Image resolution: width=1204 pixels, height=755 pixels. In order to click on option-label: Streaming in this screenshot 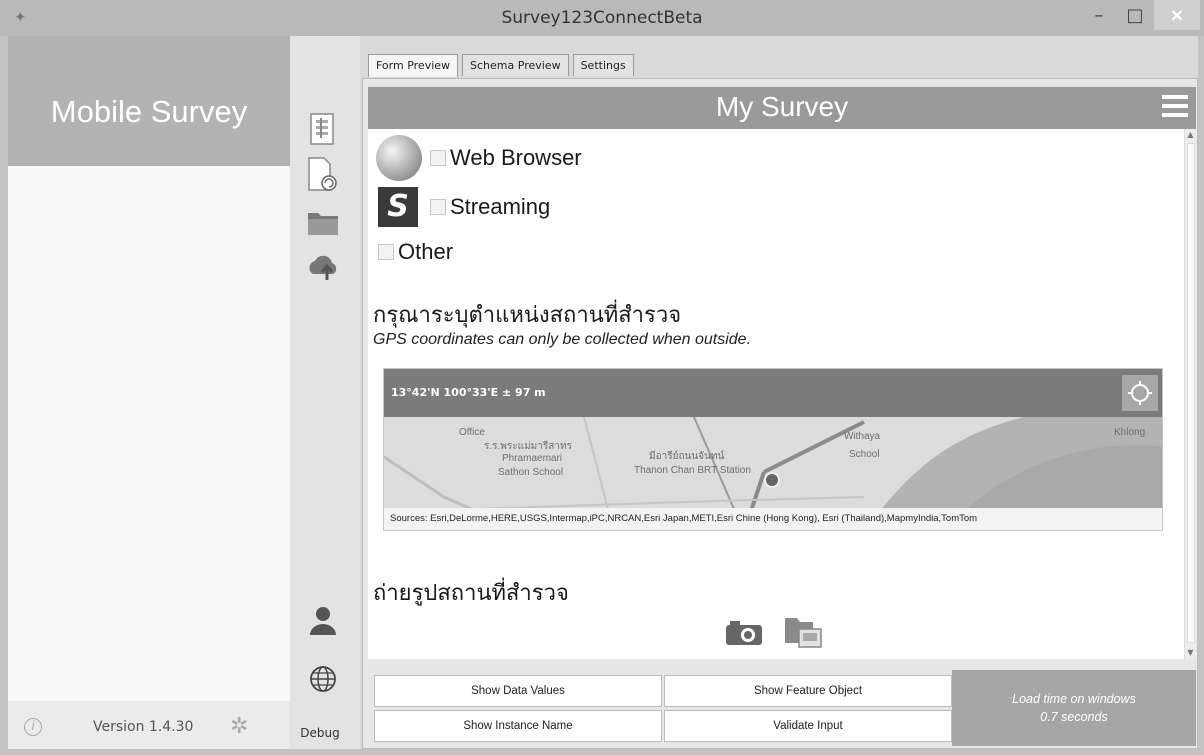, I will do `click(500, 206)`.